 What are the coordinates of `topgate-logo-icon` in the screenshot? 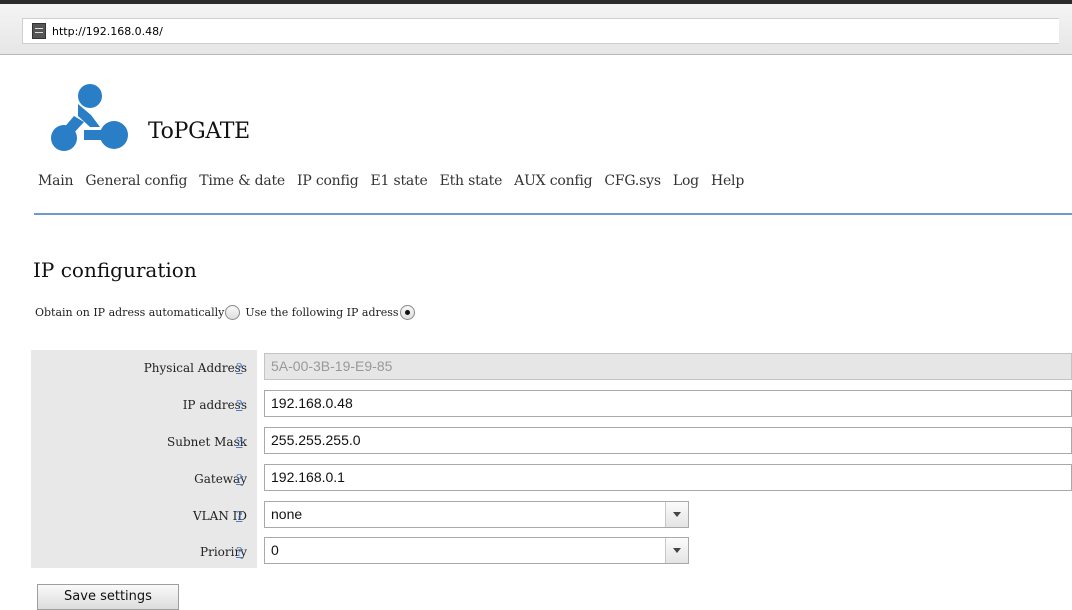 It's located at (89, 117).